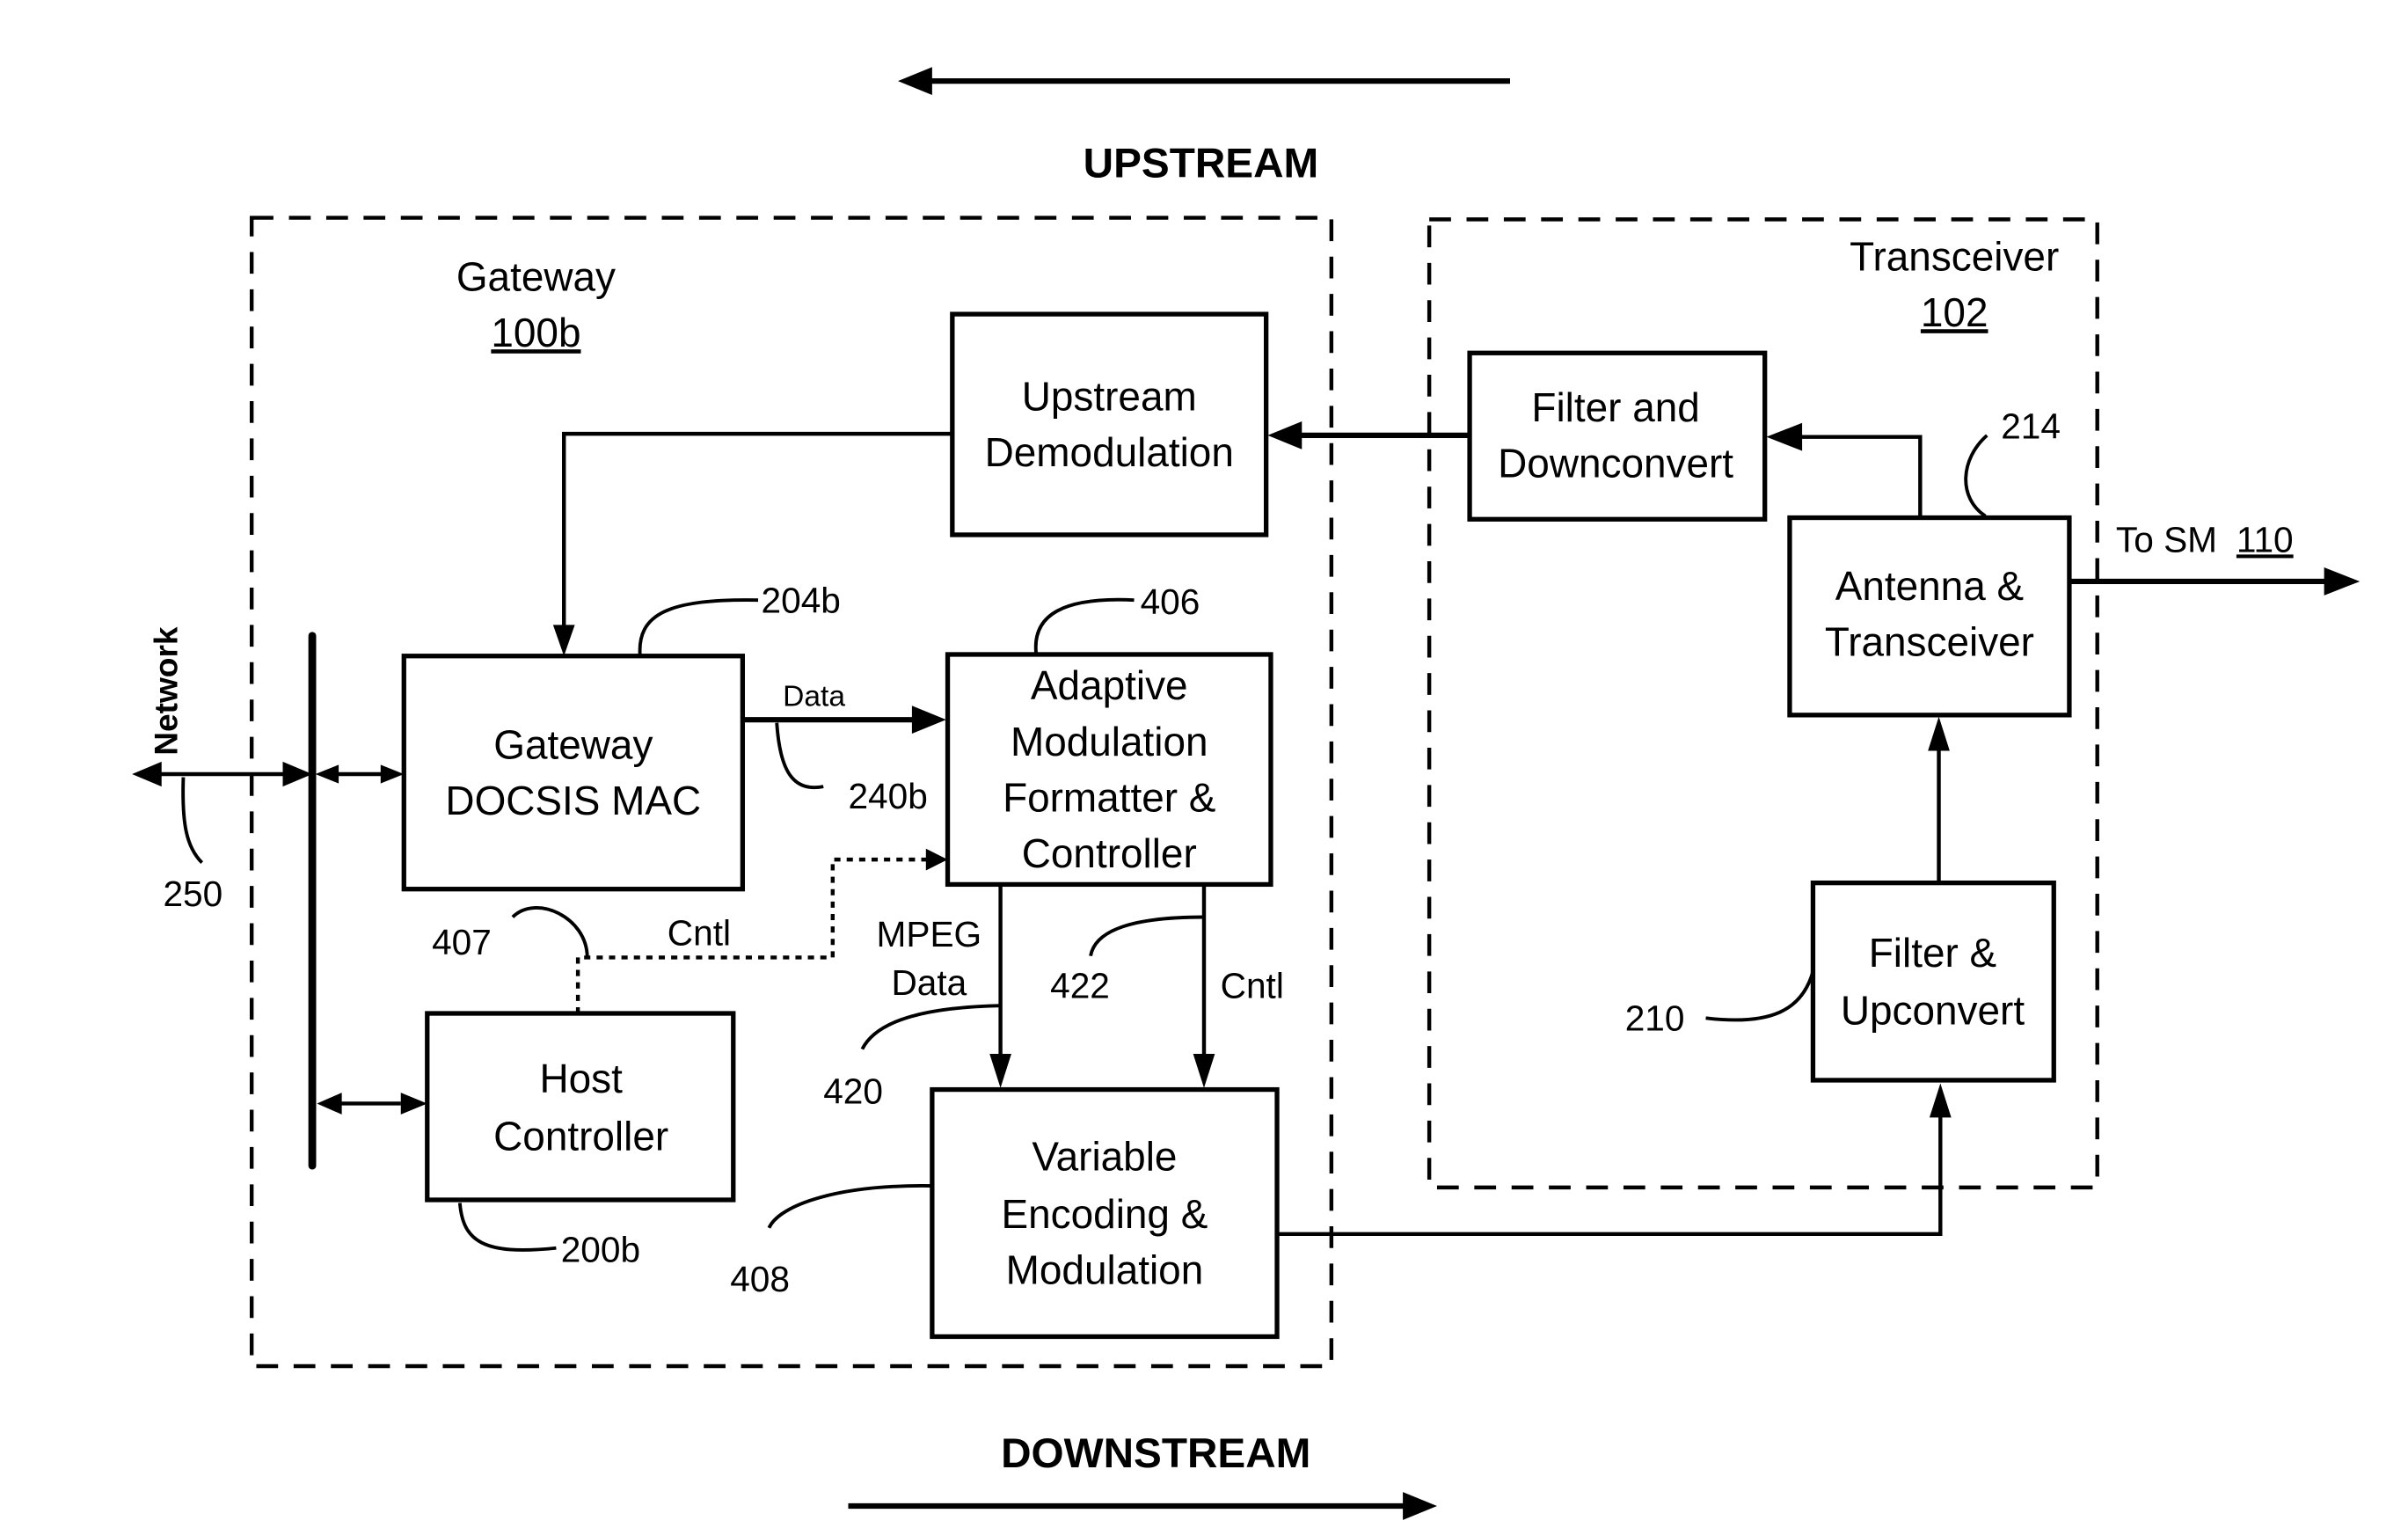  Describe the element at coordinates (1929, 586) in the screenshot. I see `antenna-line1: Antenna &` at that location.